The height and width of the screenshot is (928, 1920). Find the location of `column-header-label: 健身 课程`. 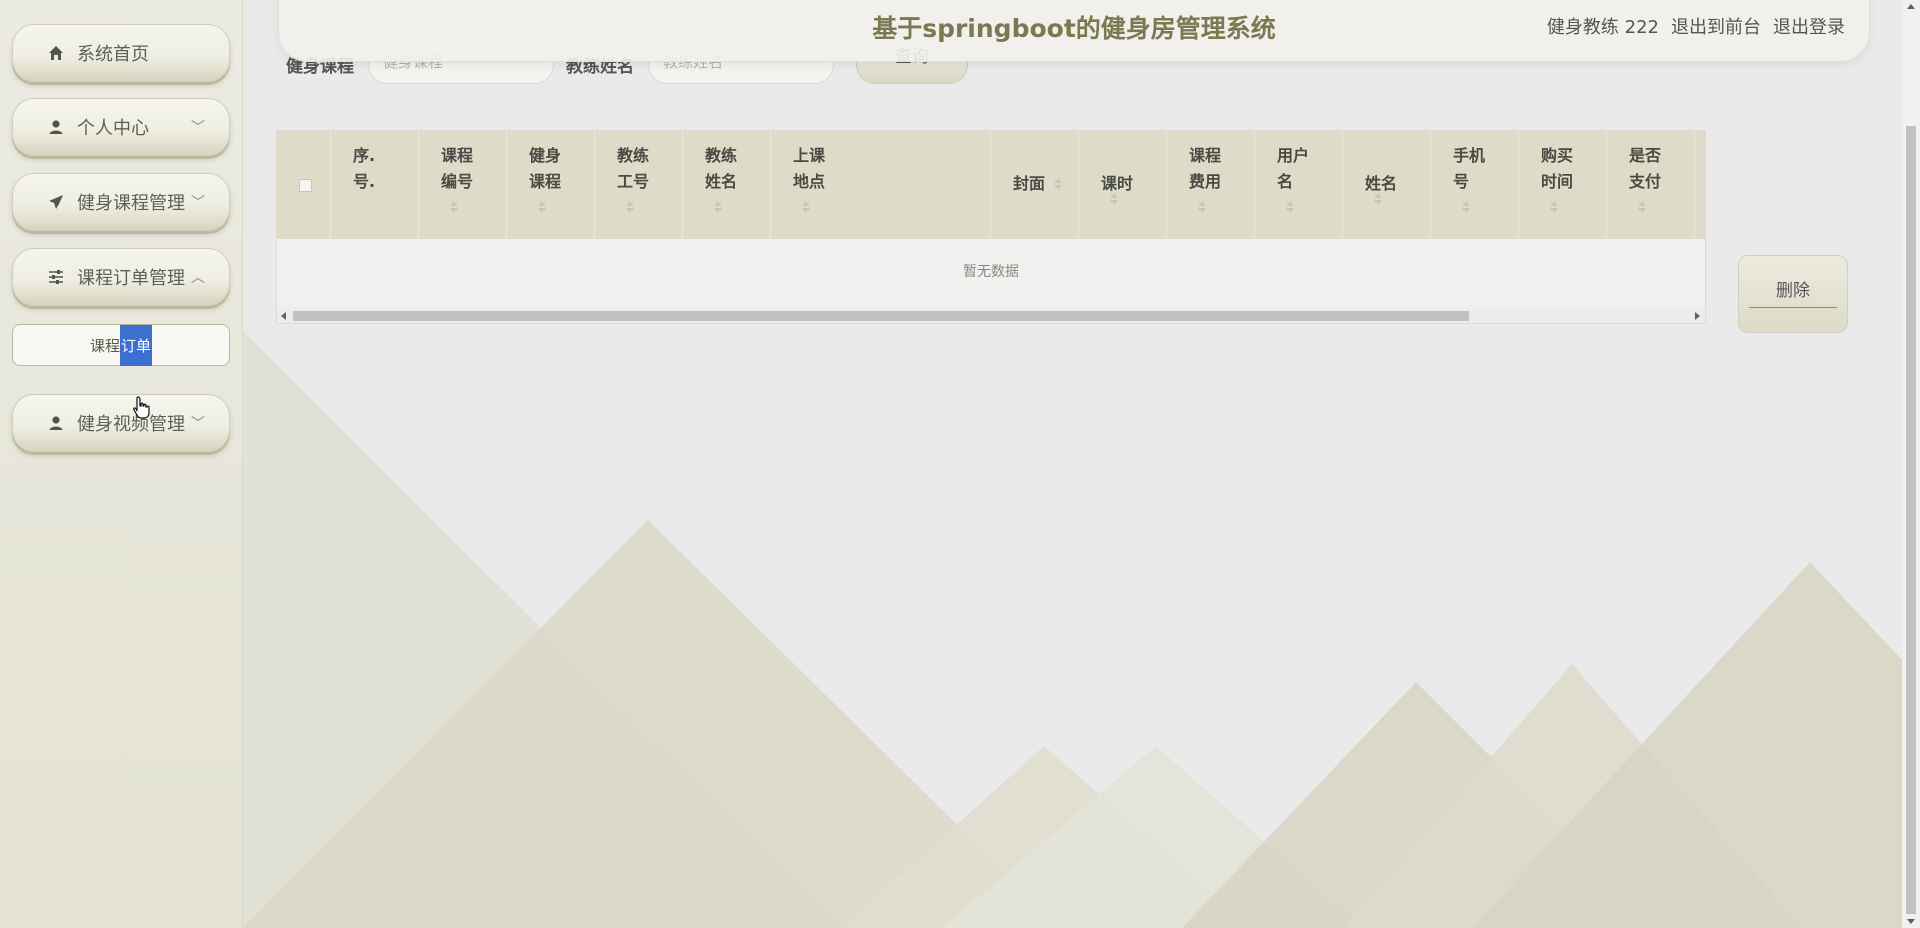

column-header-label: 健身 课程 is located at coordinates (549, 169).